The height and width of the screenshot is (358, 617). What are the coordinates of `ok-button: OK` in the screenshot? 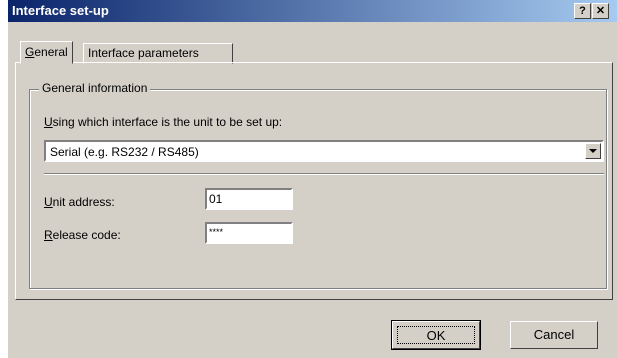 It's located at (436, 335).